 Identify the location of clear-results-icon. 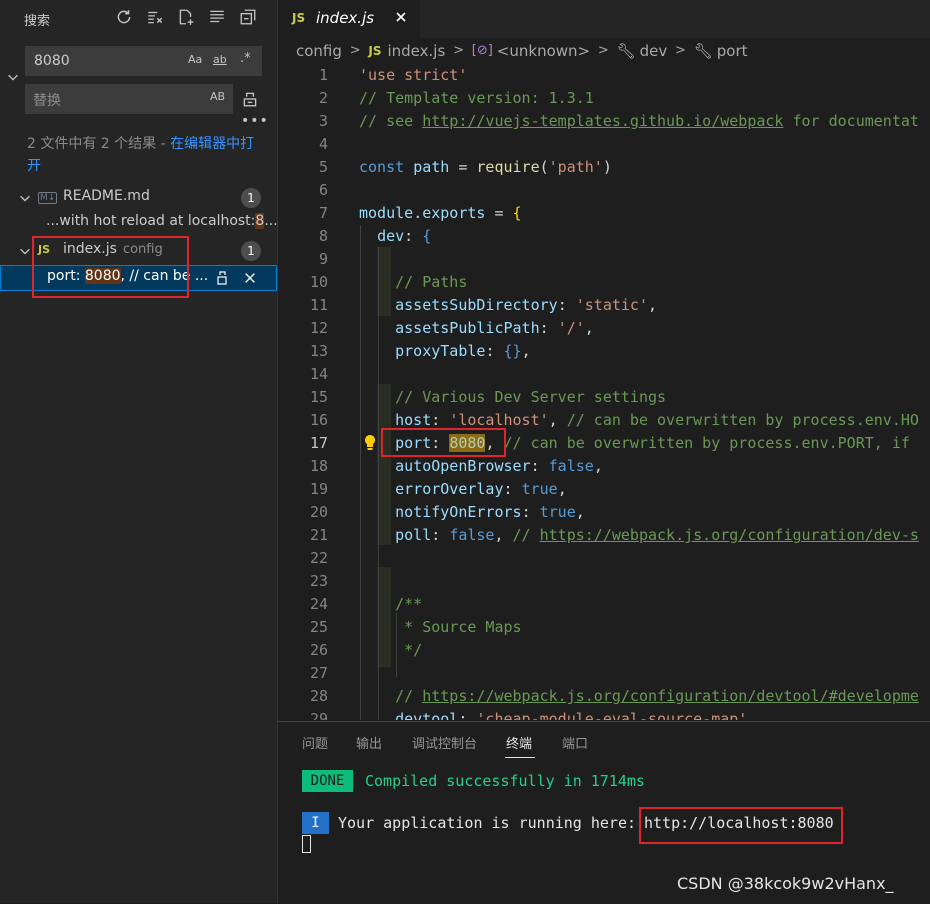
(155, 17).